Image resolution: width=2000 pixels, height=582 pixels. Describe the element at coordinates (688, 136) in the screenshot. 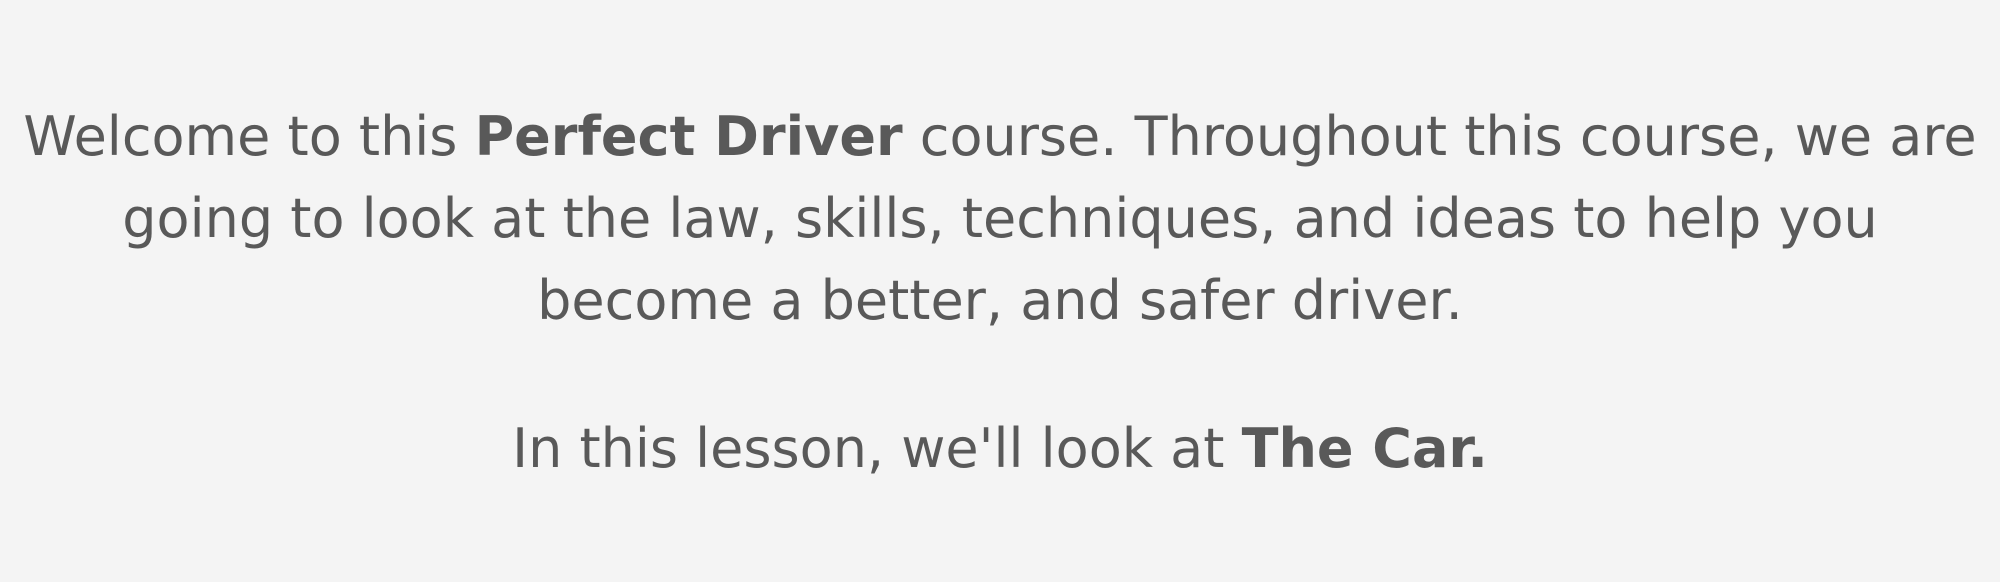

I see `course-name: Perfect Driver` at that location.